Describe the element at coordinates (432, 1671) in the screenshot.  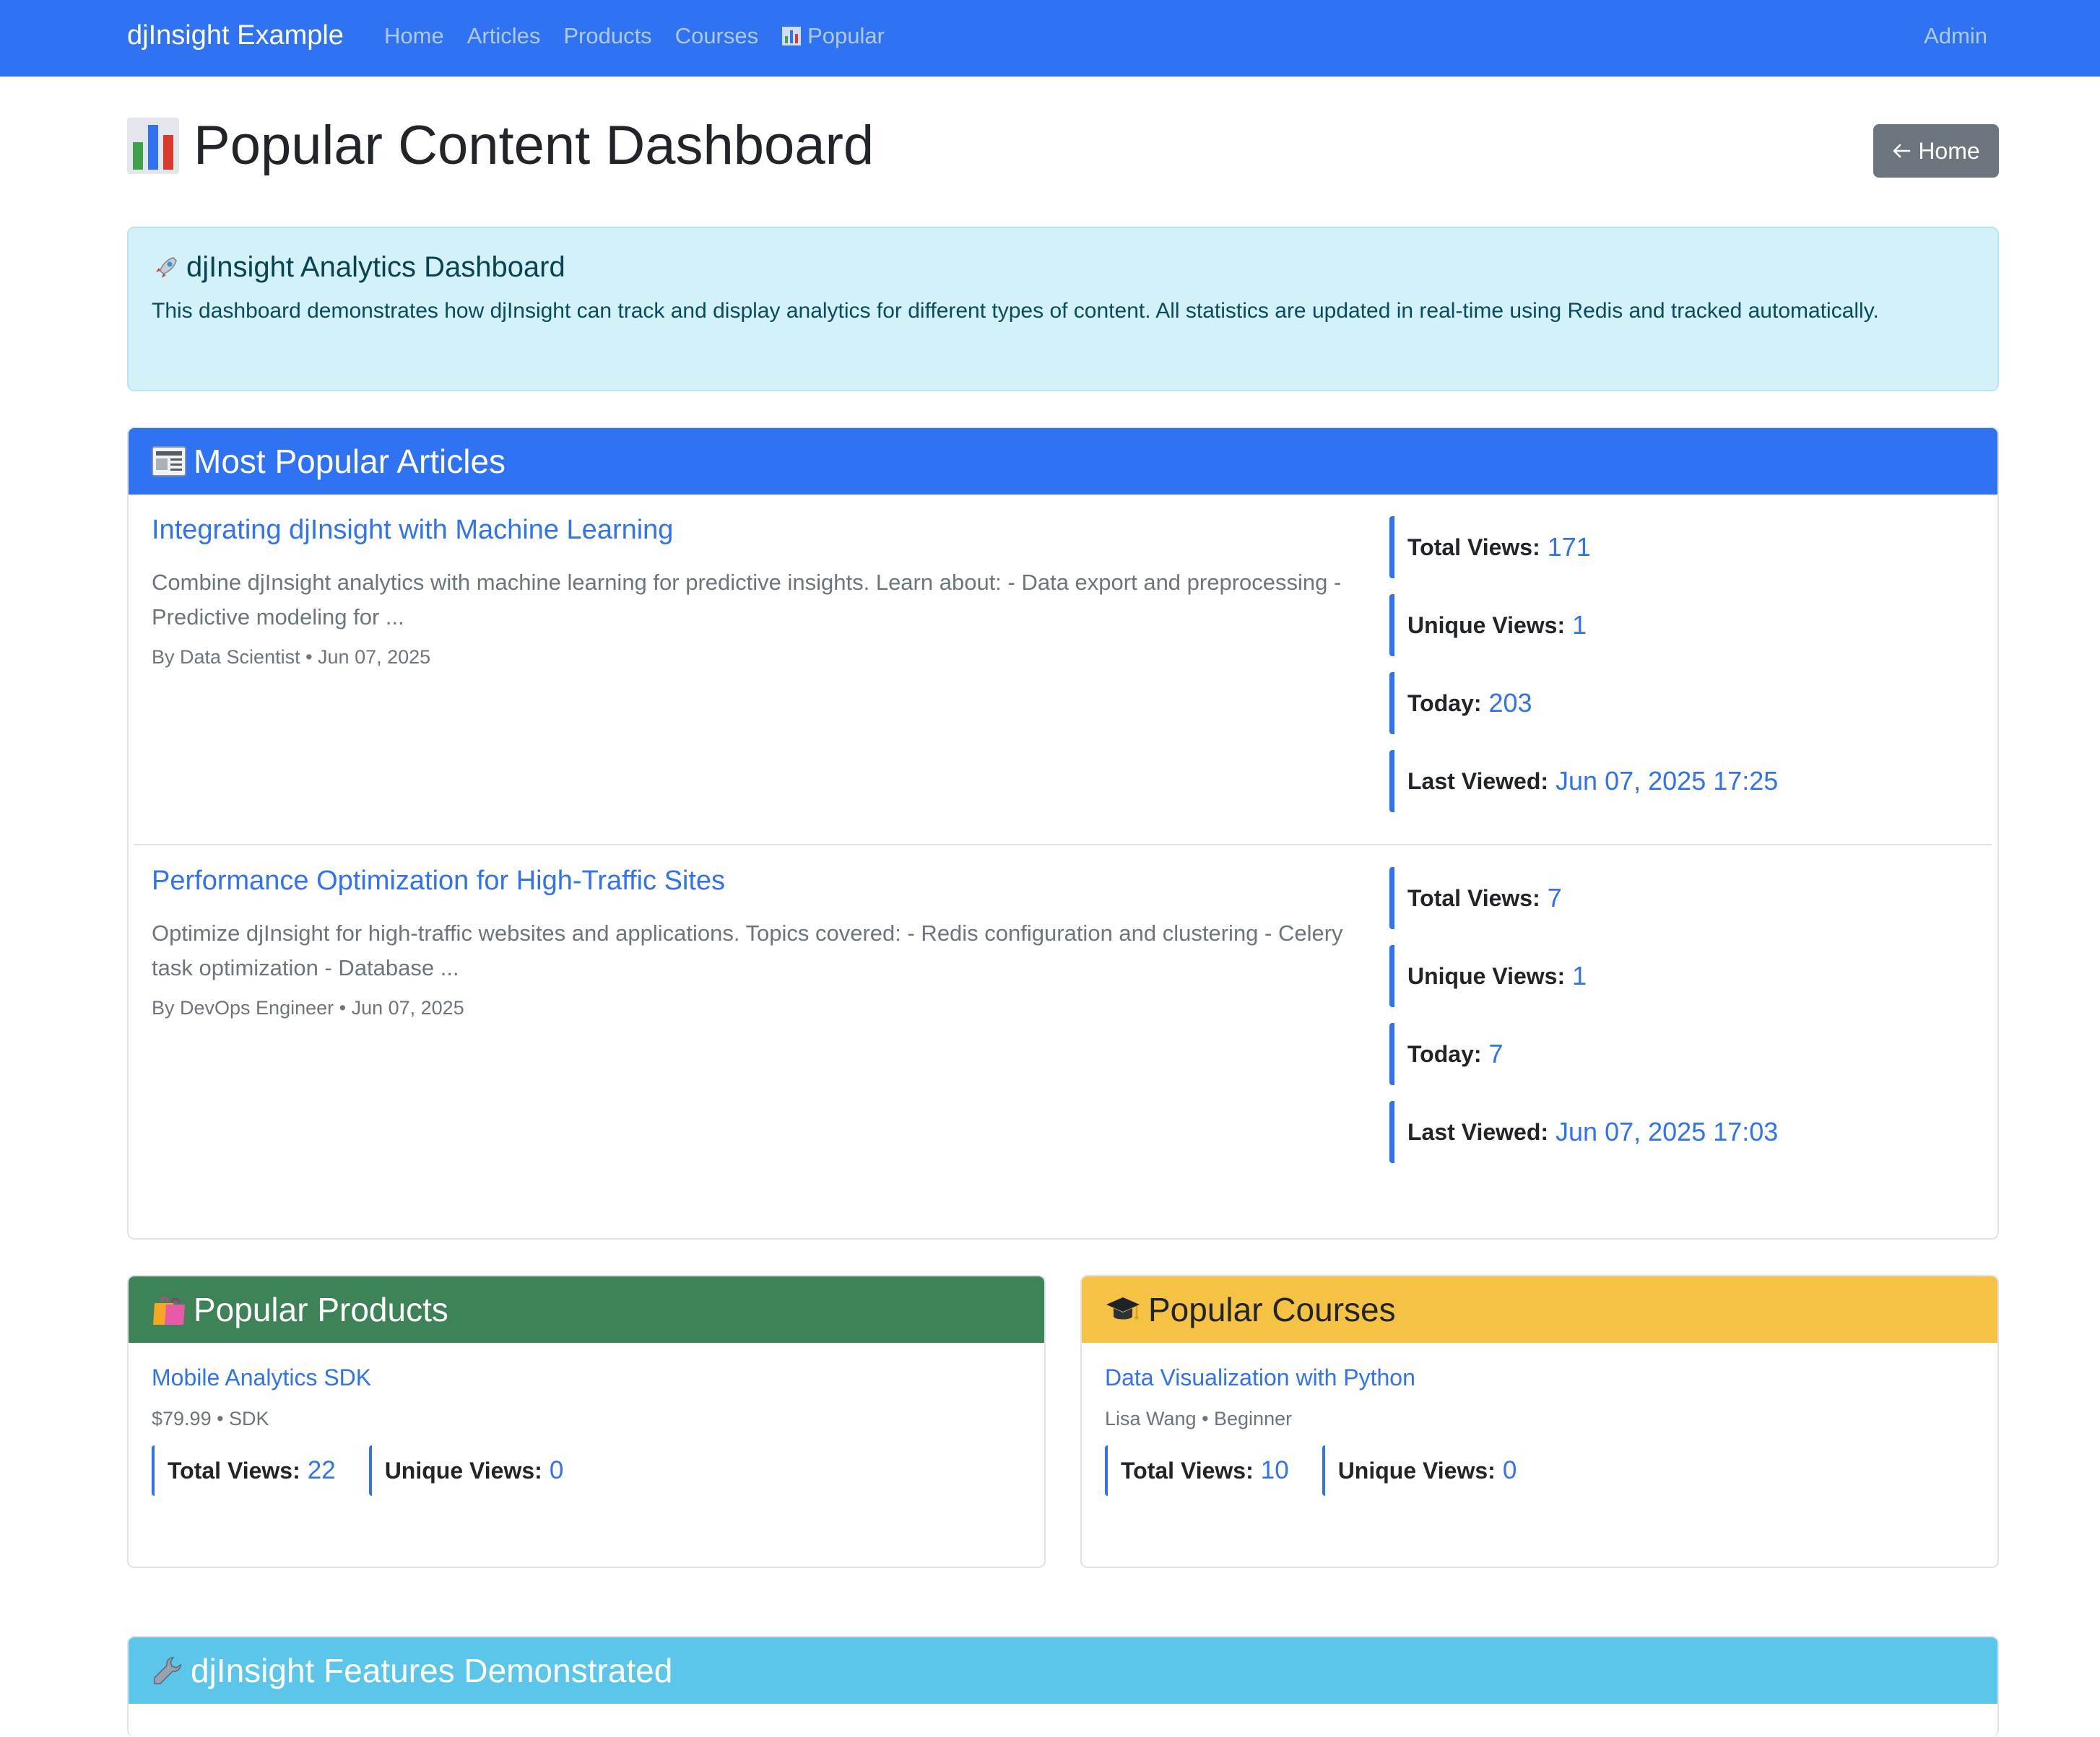
I see `features-title: djInsight Features Demonstrated` at that location.